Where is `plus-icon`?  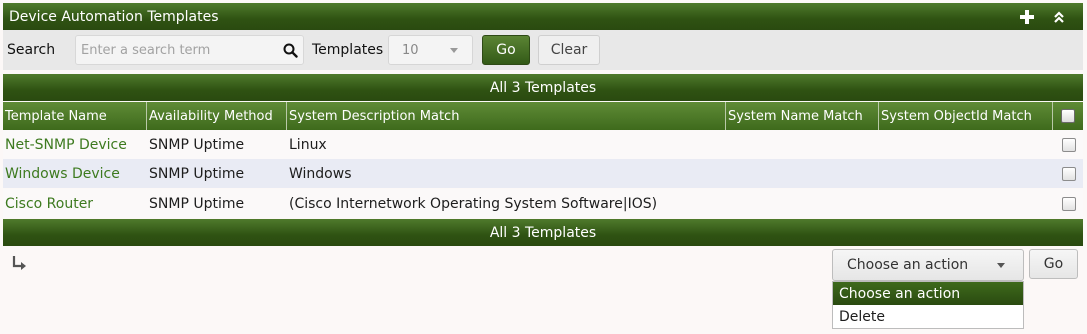 plus-icon is located at coordinates (1027, 17).